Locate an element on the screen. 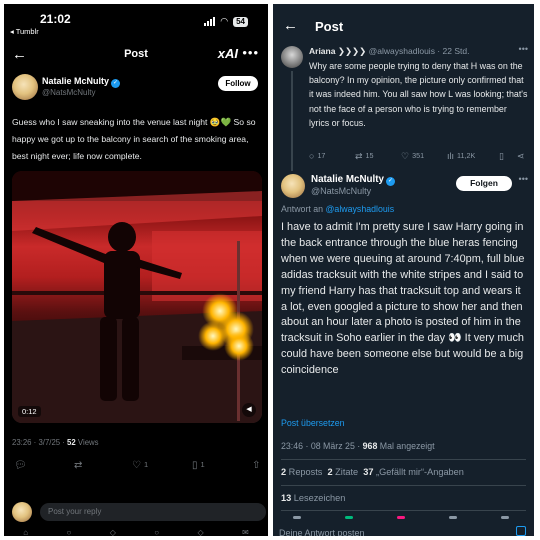 The width and height of the screenshot is (540, 540). repost-icon: ⇄ is located at coordinates (78, 465).